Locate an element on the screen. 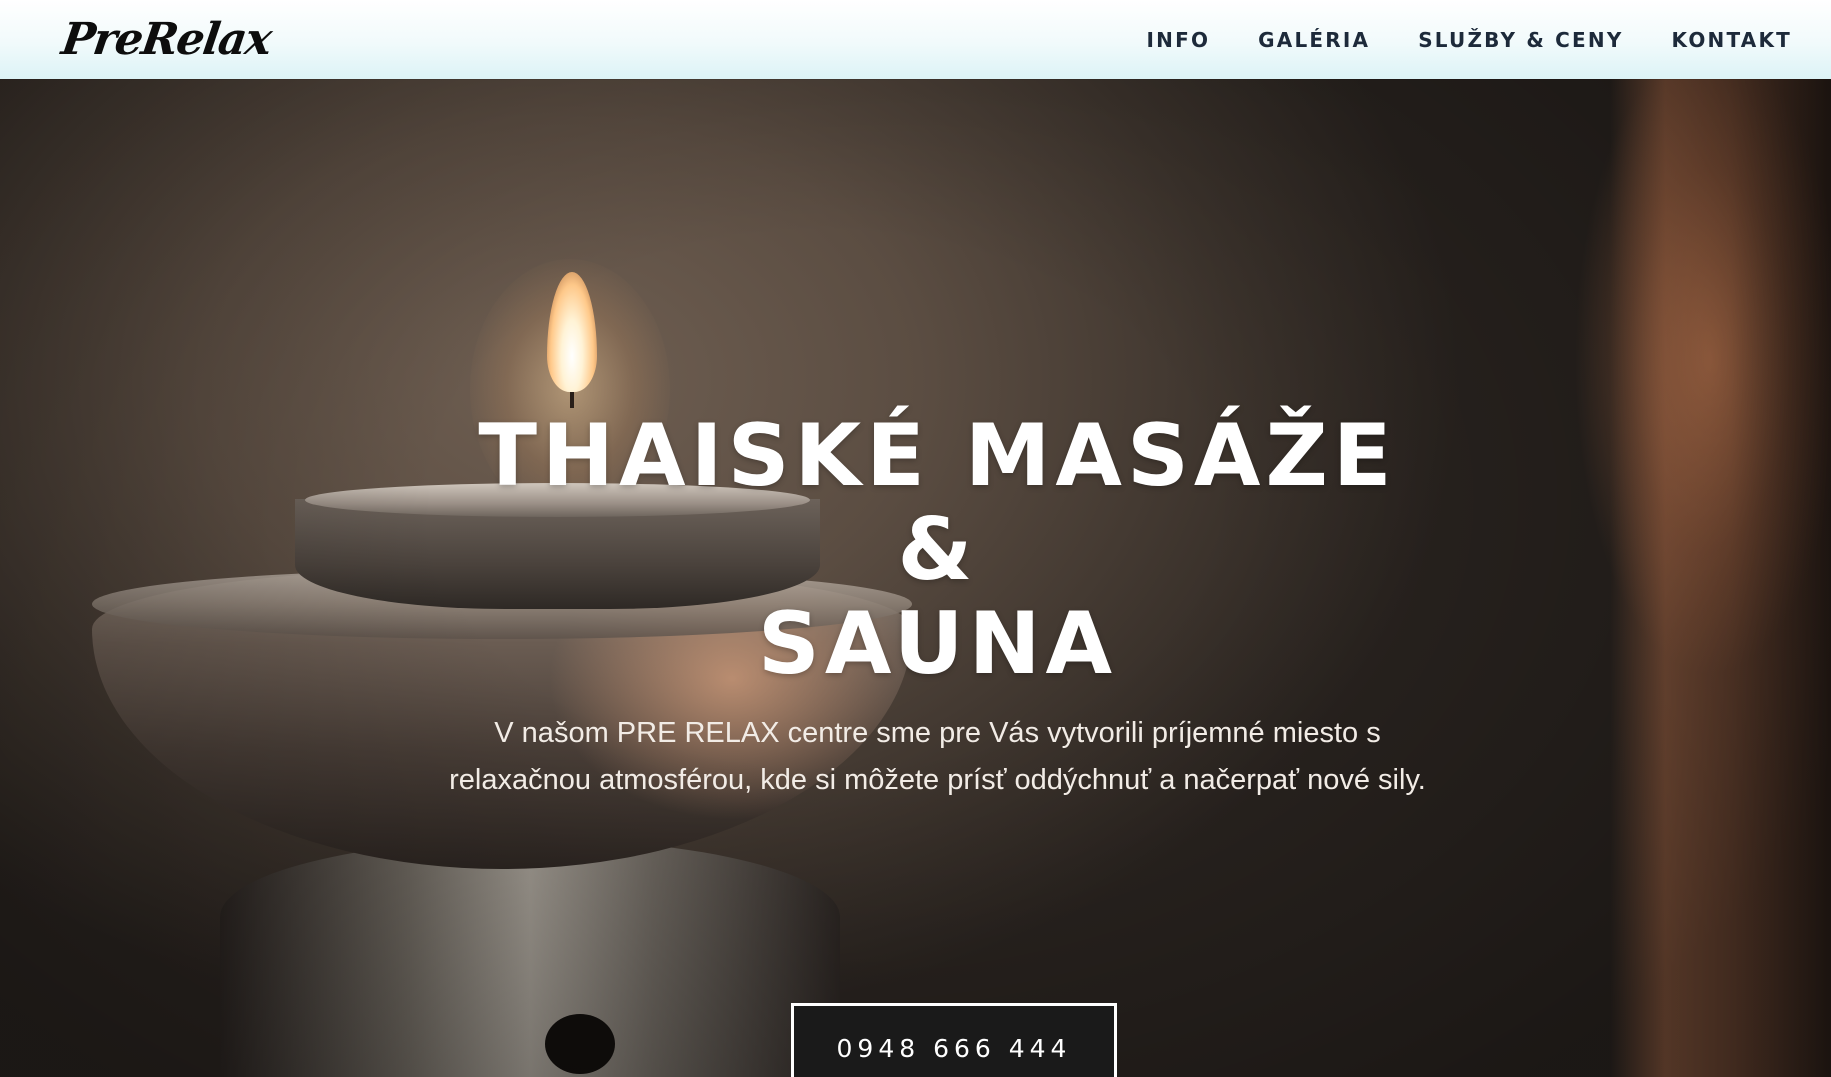 This screenshot has width=1831, height=1077. main-nav: INFO GALÉRIA SLUŽBY & CENY KONTAKT is located at coordinates (1445, 40).